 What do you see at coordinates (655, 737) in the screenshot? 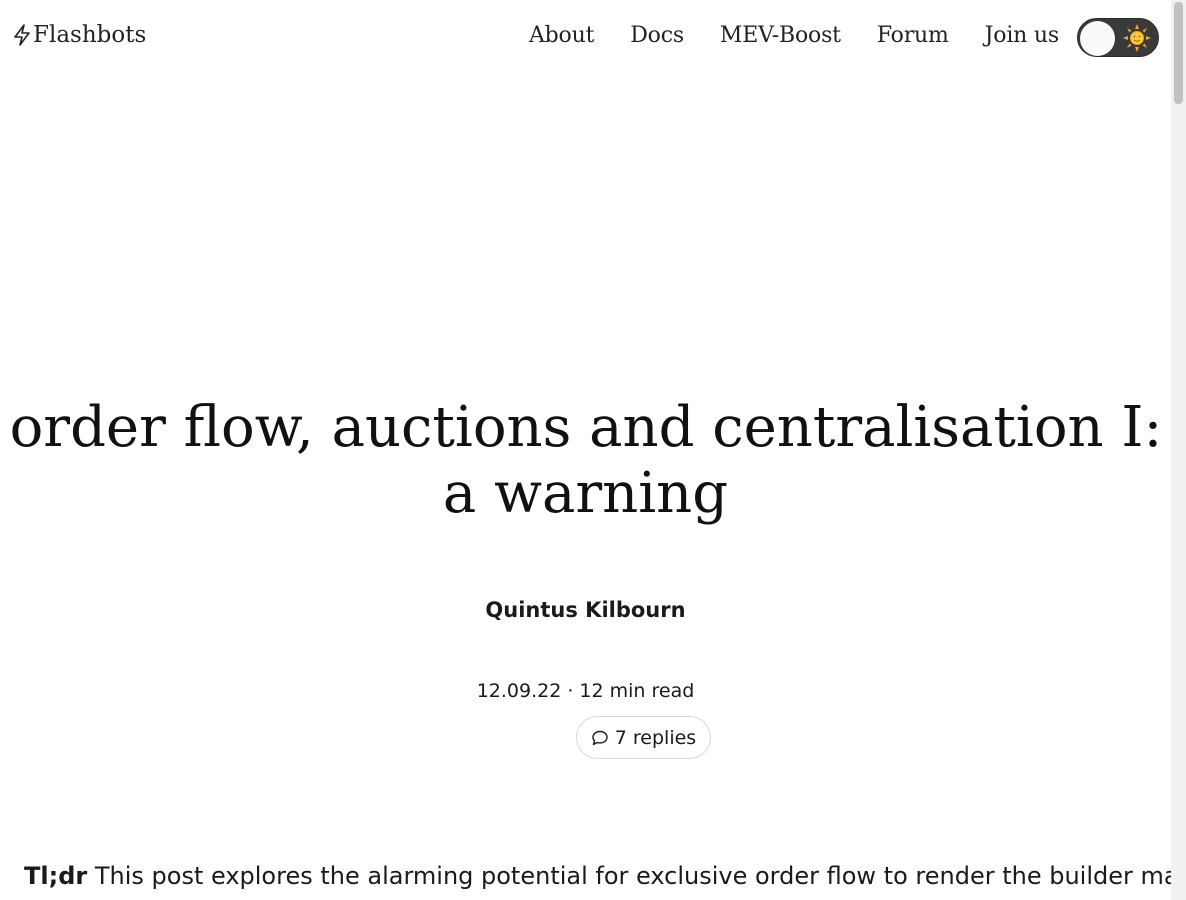
I see `replies-label: 7 replies` at bounding box center [655, 737].